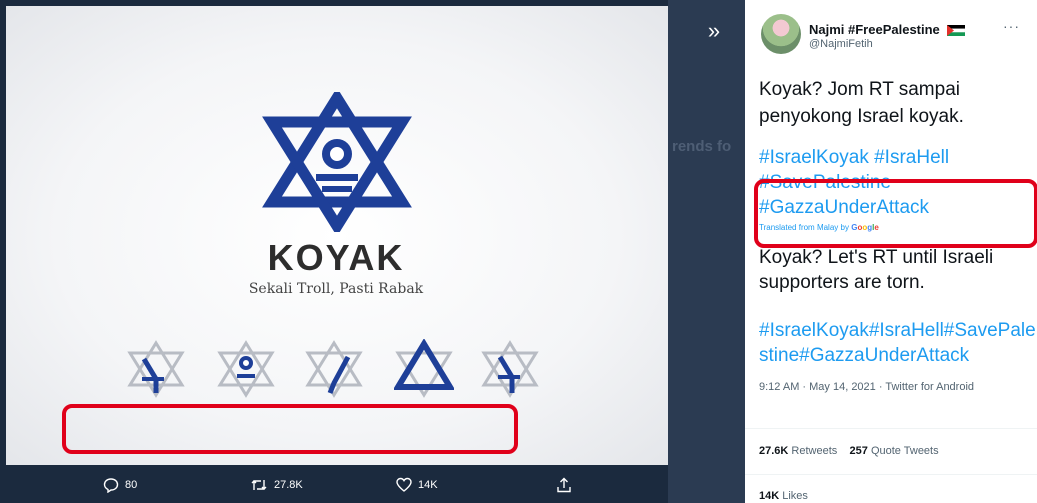  I want to click on share-icon, so click(564, 485).